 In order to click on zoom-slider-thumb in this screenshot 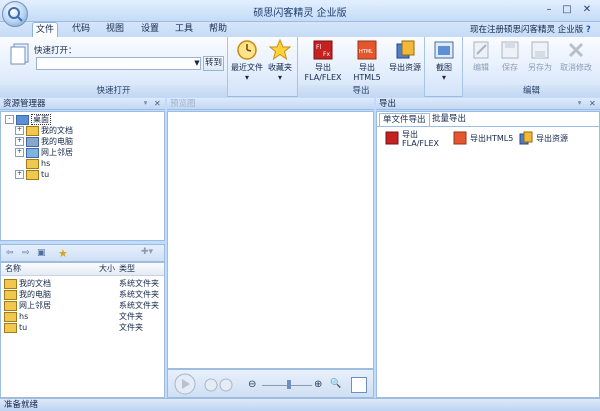, I will do `click(289, 384)`.